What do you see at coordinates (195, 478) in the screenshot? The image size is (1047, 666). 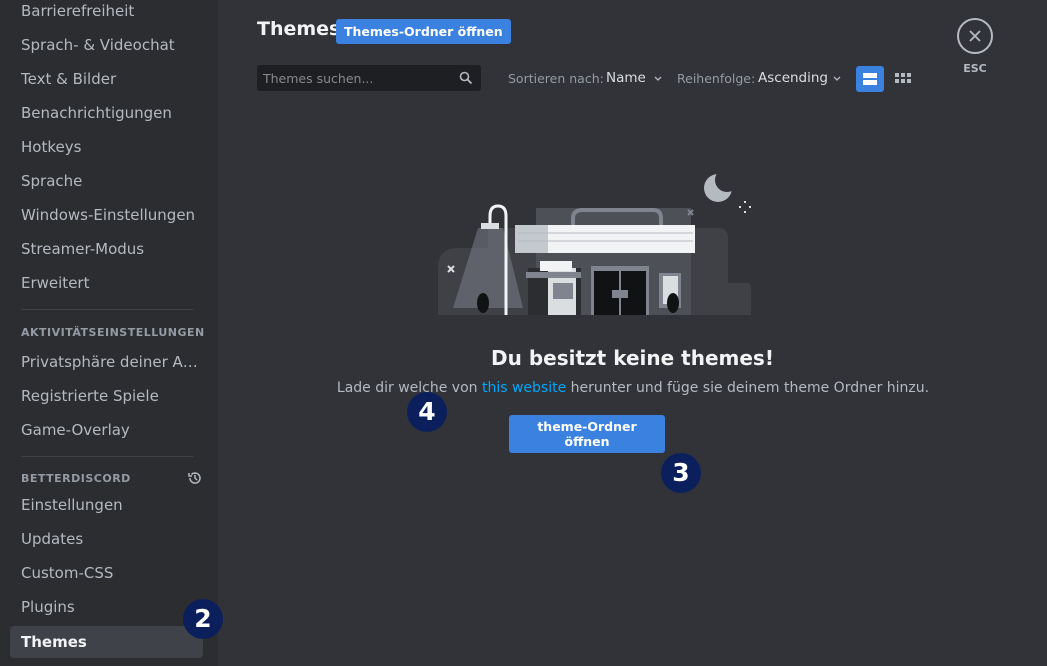 I see `history-icon` at bounding box center [195, 478].